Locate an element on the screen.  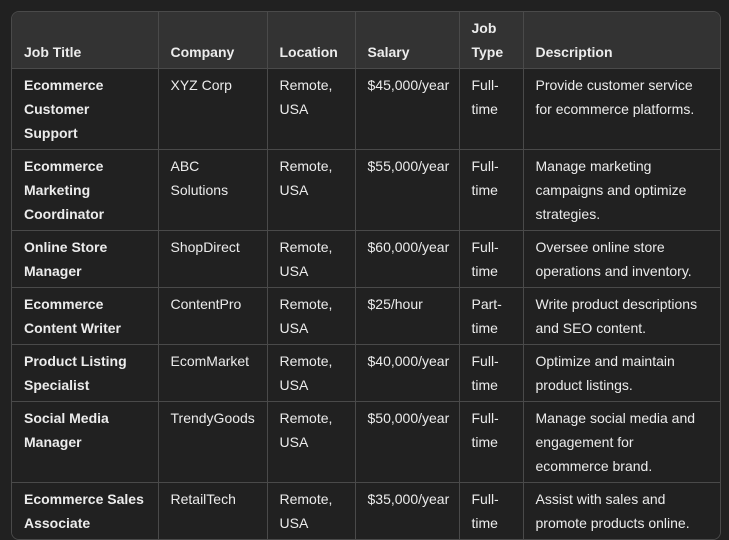
cell-job-title: Ecommerce Sales Associate is located at coordinates (85, 510).